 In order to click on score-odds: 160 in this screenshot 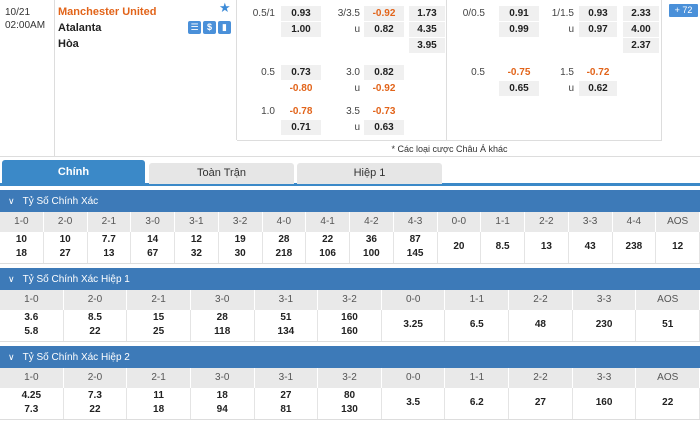, I will do `click(604, 402)`.